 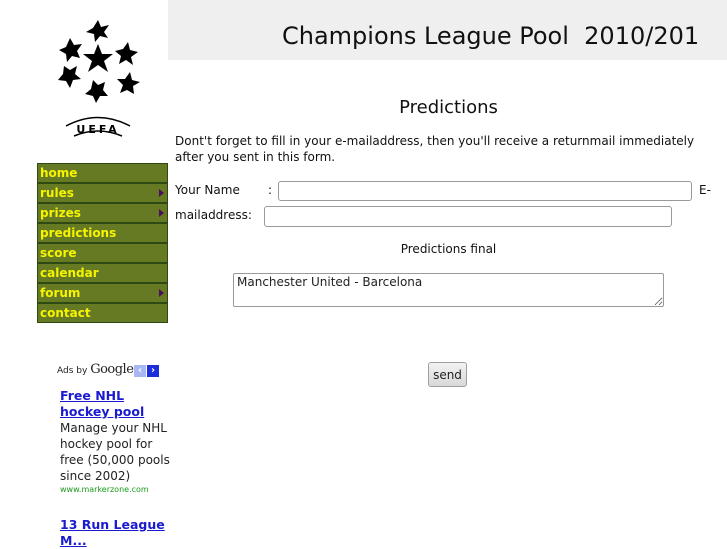 What do you see at coordinates (72, 371) in the screenshot?
I see `ads-label-prefix: Ads by` at bounding box center [72, 371].